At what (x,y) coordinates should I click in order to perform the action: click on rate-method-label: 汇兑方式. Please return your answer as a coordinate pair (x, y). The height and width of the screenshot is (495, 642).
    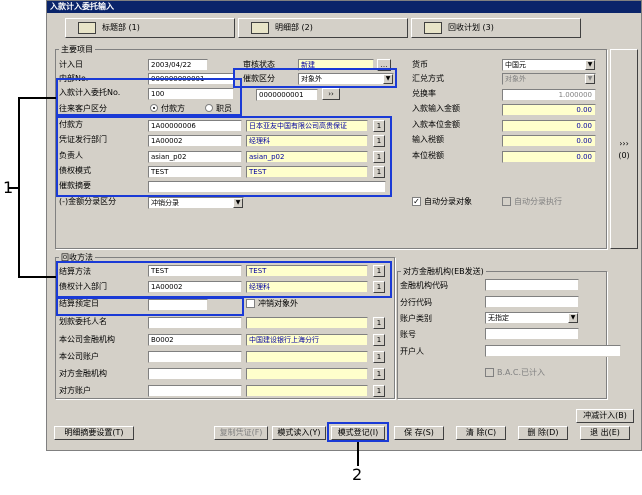
    Looking at the image, I should click on (428, 78).